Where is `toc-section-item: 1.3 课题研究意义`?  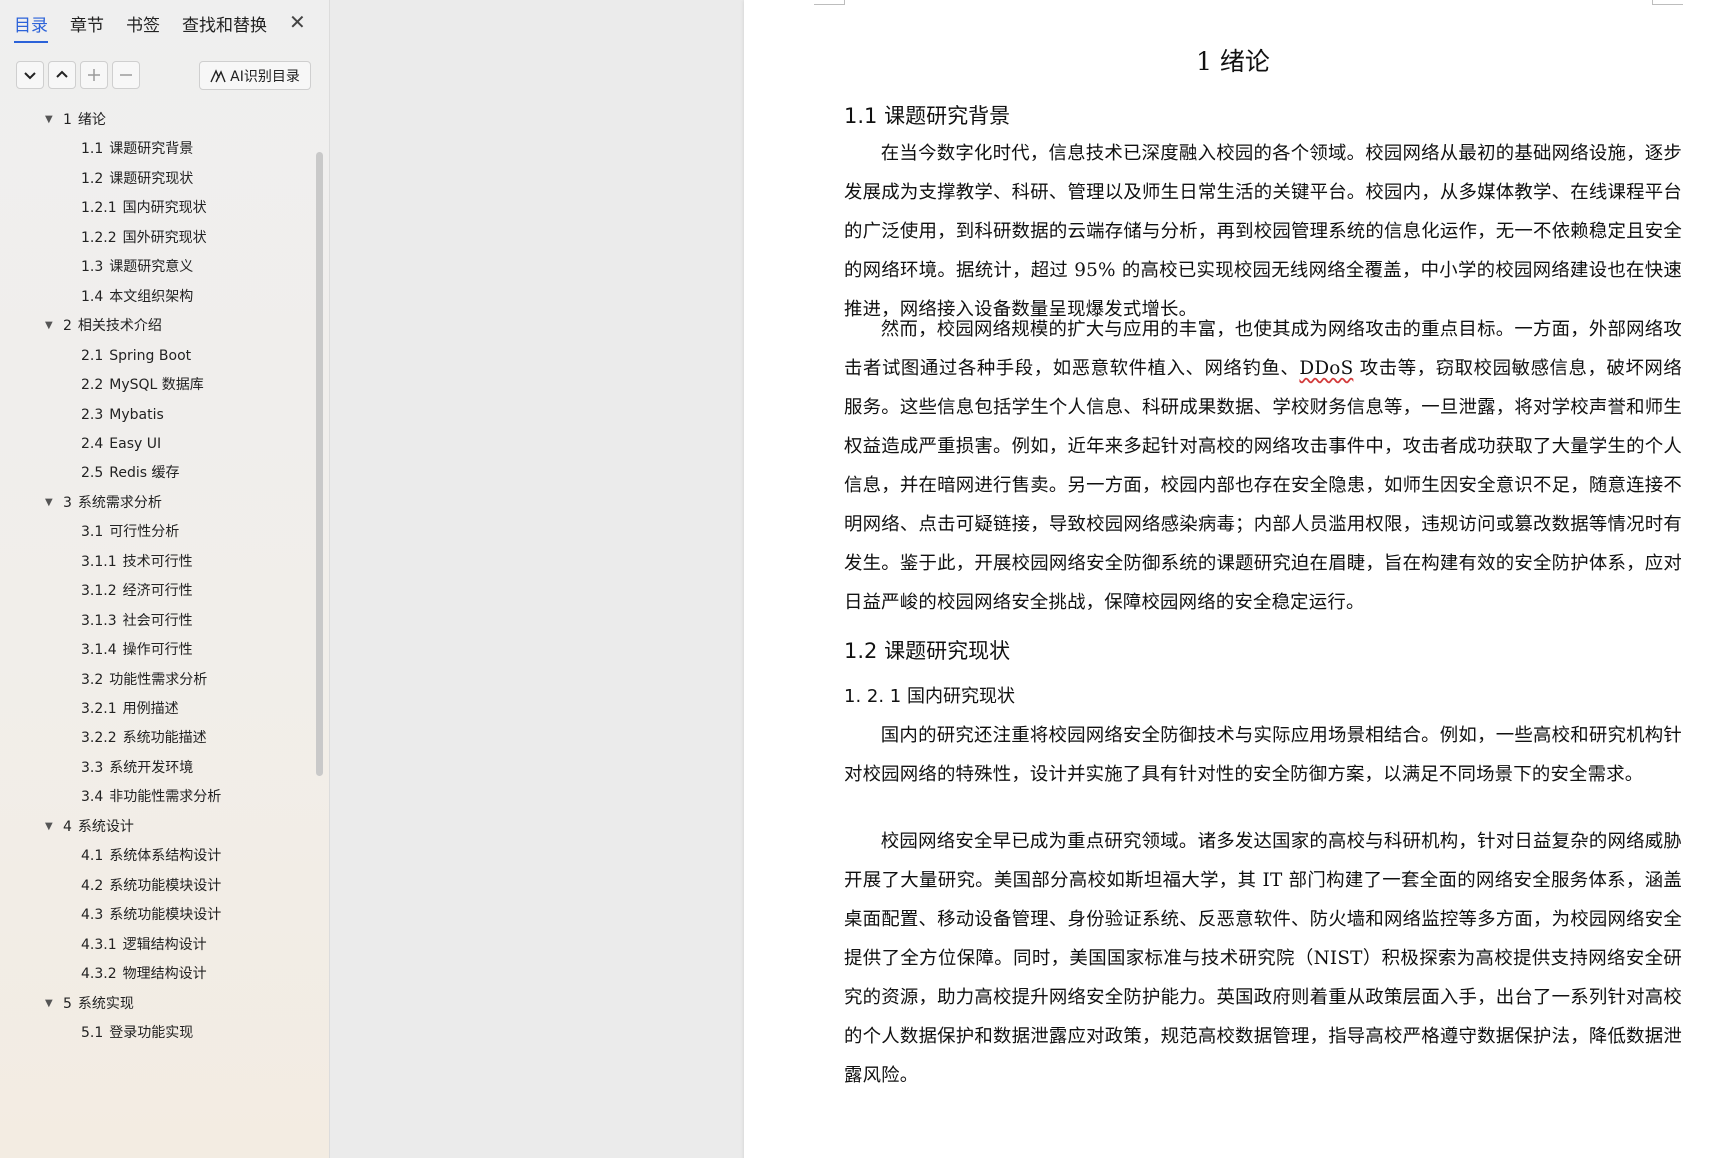
toc-section-item: 1.3 课题研究意义 is located at coordinates (137, 267).